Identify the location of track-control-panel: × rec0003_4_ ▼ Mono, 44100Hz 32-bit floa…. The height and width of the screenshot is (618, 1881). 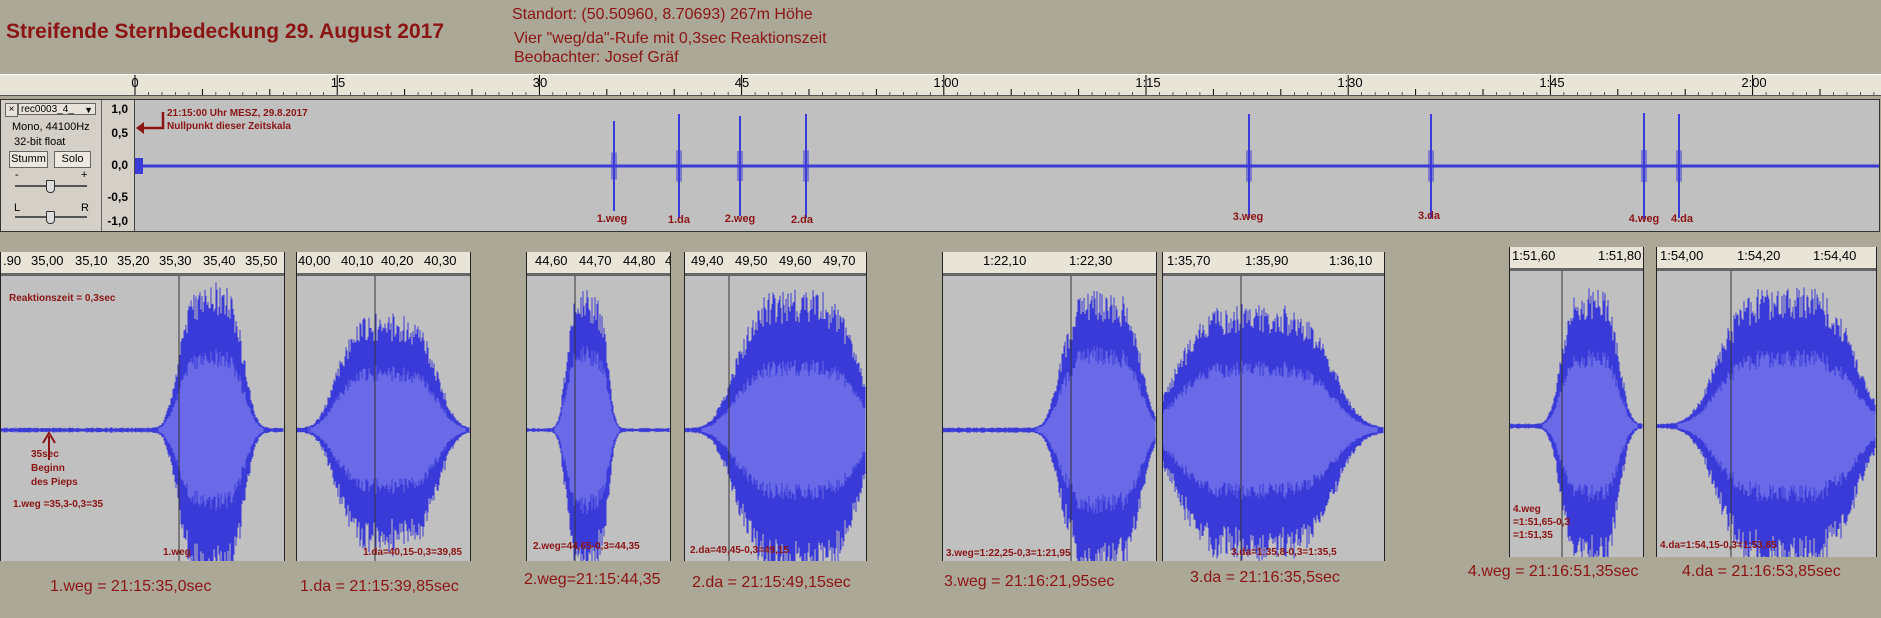
(51, 165).